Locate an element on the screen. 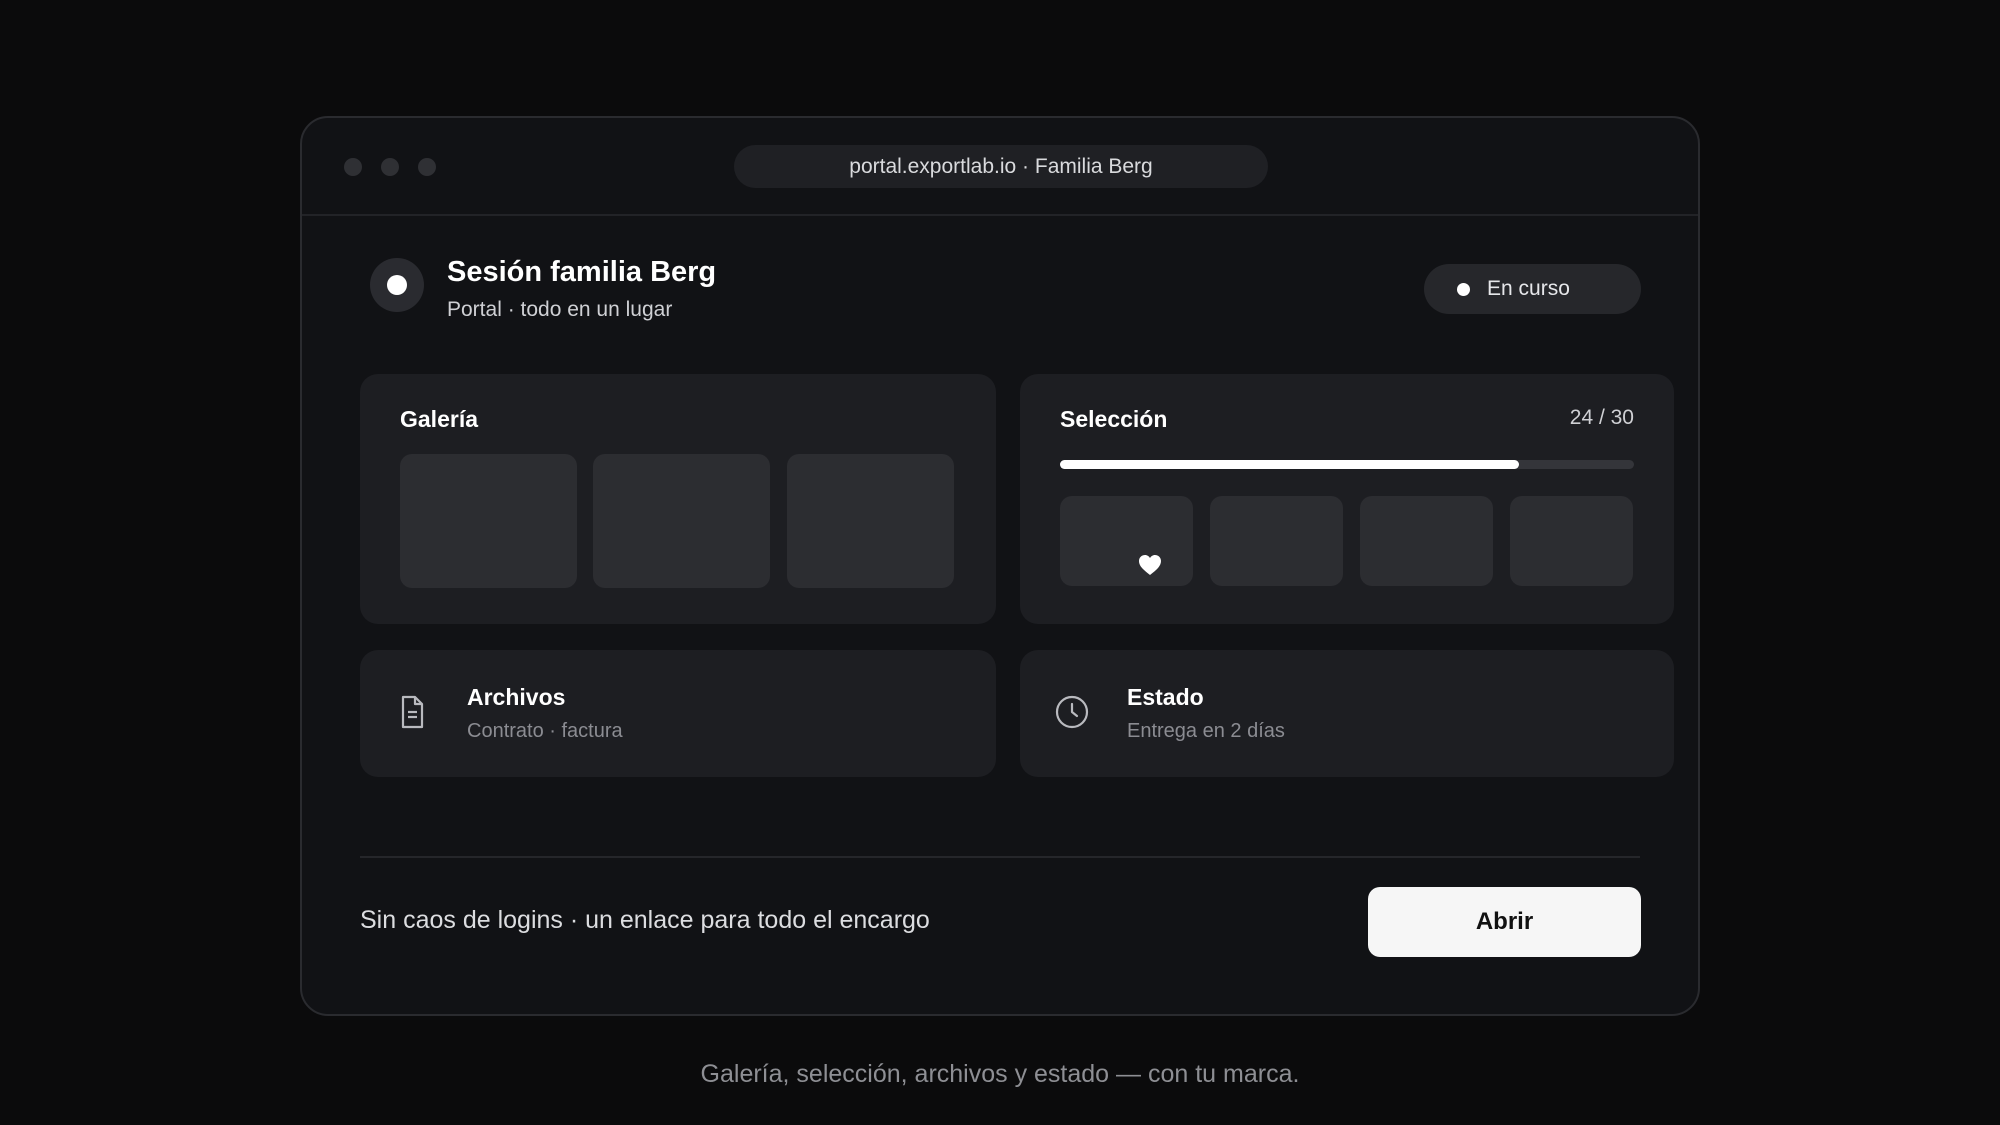 Image resolution: width=2000 pixels, height=1125 pixels. selection-progress-bar is located at coordinates (1347, 464).